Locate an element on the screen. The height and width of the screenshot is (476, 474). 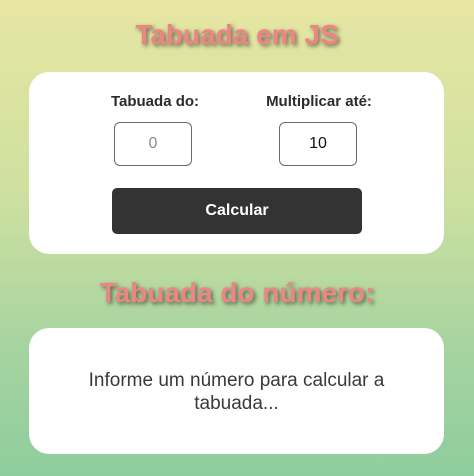
page-title: Tabuada em JS is located at coordinates (237, 34).